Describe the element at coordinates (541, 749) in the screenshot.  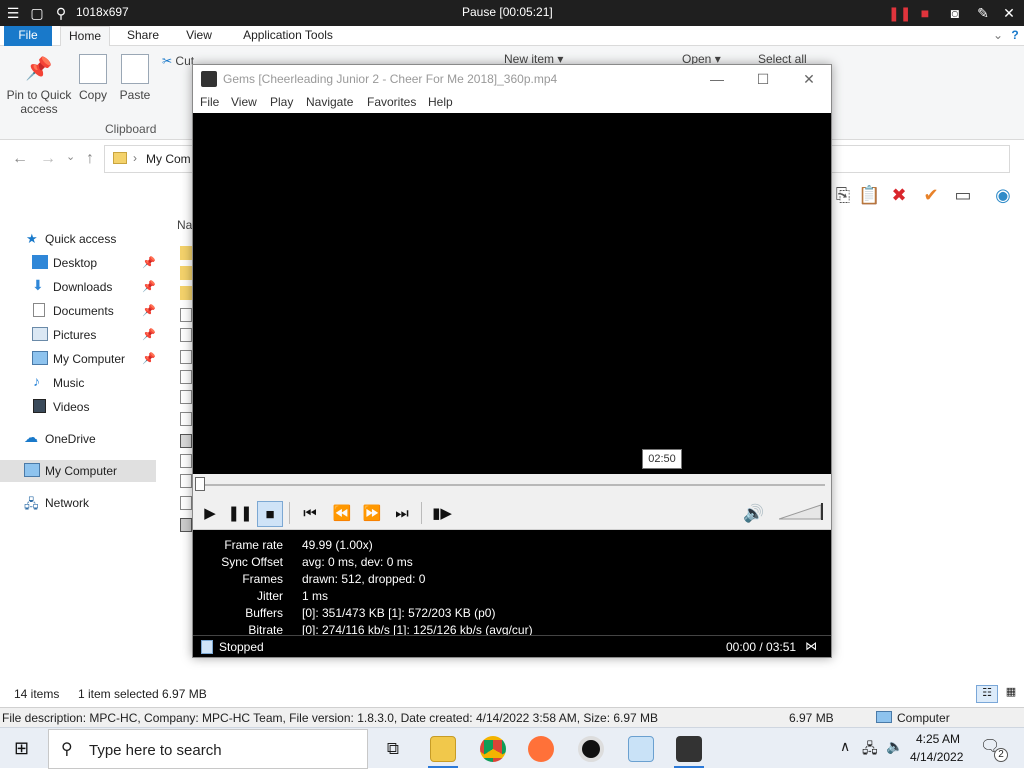
I see `firefox-icon` at that location.